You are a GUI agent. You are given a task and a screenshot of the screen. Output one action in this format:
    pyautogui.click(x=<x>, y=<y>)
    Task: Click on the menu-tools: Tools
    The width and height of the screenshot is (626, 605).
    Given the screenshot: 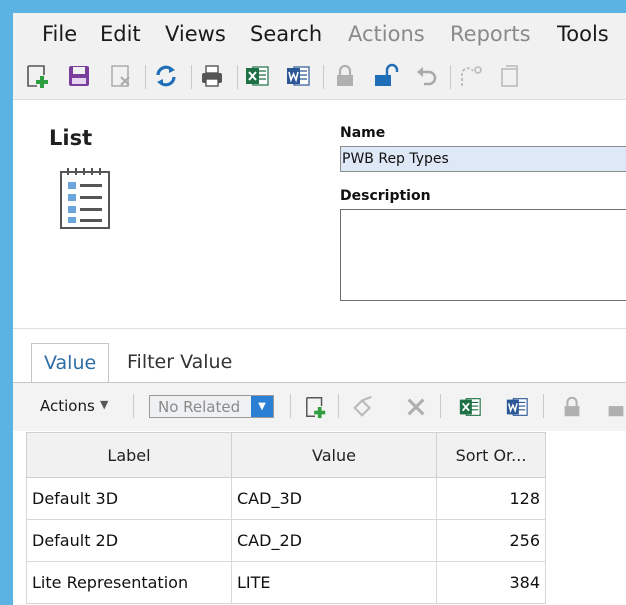 What is the action you would take?
    pyautogui.click(x=583, y=34)
    